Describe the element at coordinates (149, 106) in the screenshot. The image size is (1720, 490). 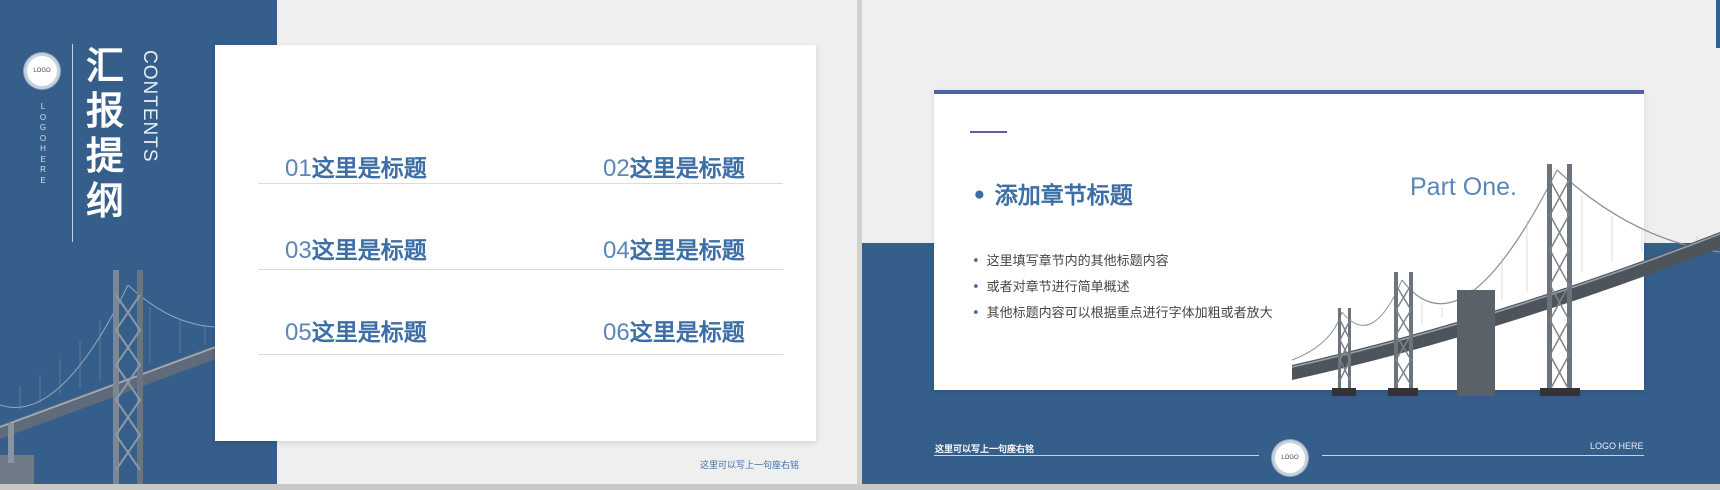
I see `contents-text: CONTENTS` at that location.